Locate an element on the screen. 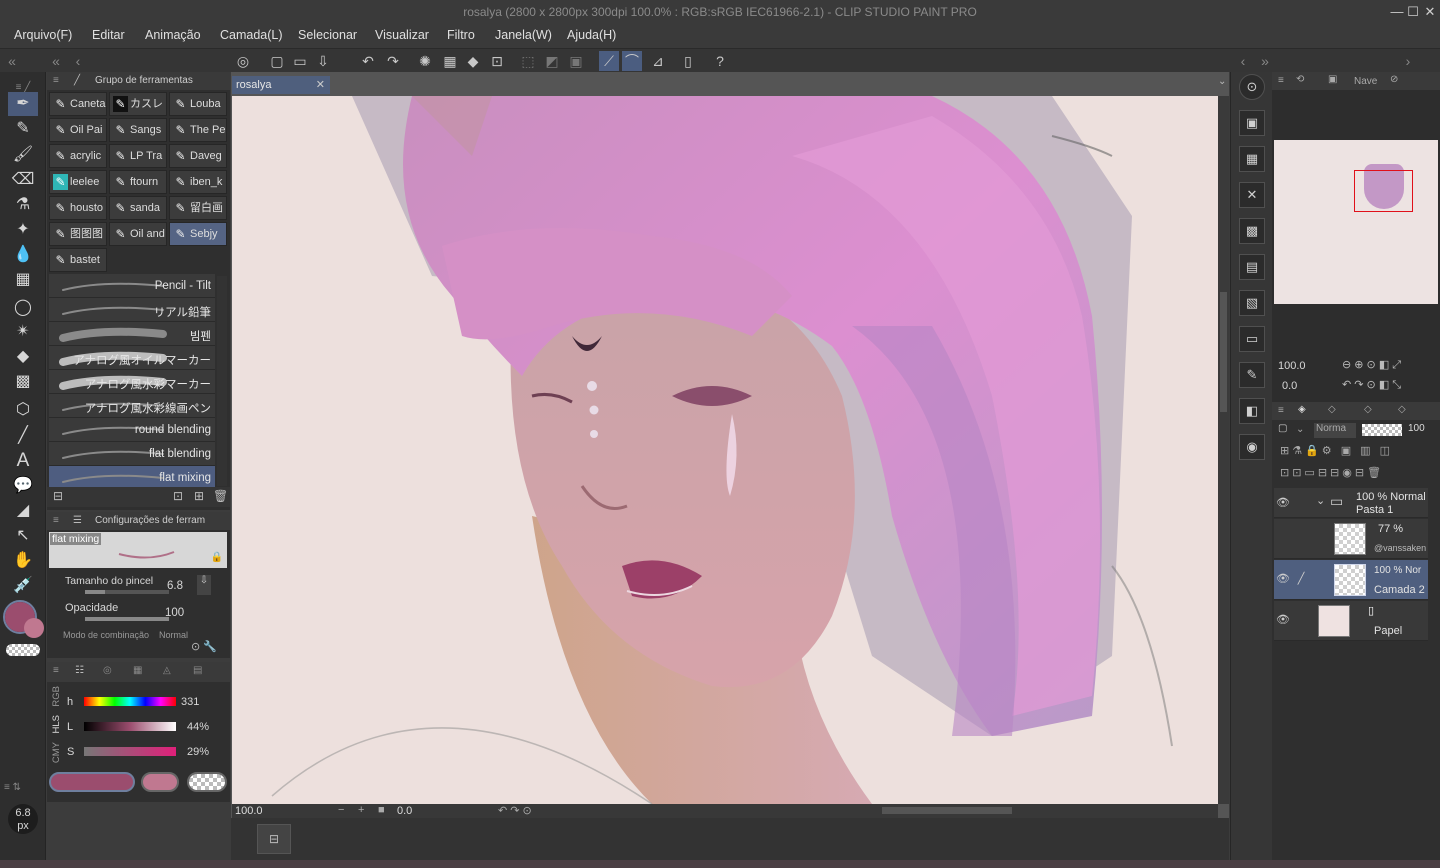  saturation-value: 29% is located at coordinates (198, 752).